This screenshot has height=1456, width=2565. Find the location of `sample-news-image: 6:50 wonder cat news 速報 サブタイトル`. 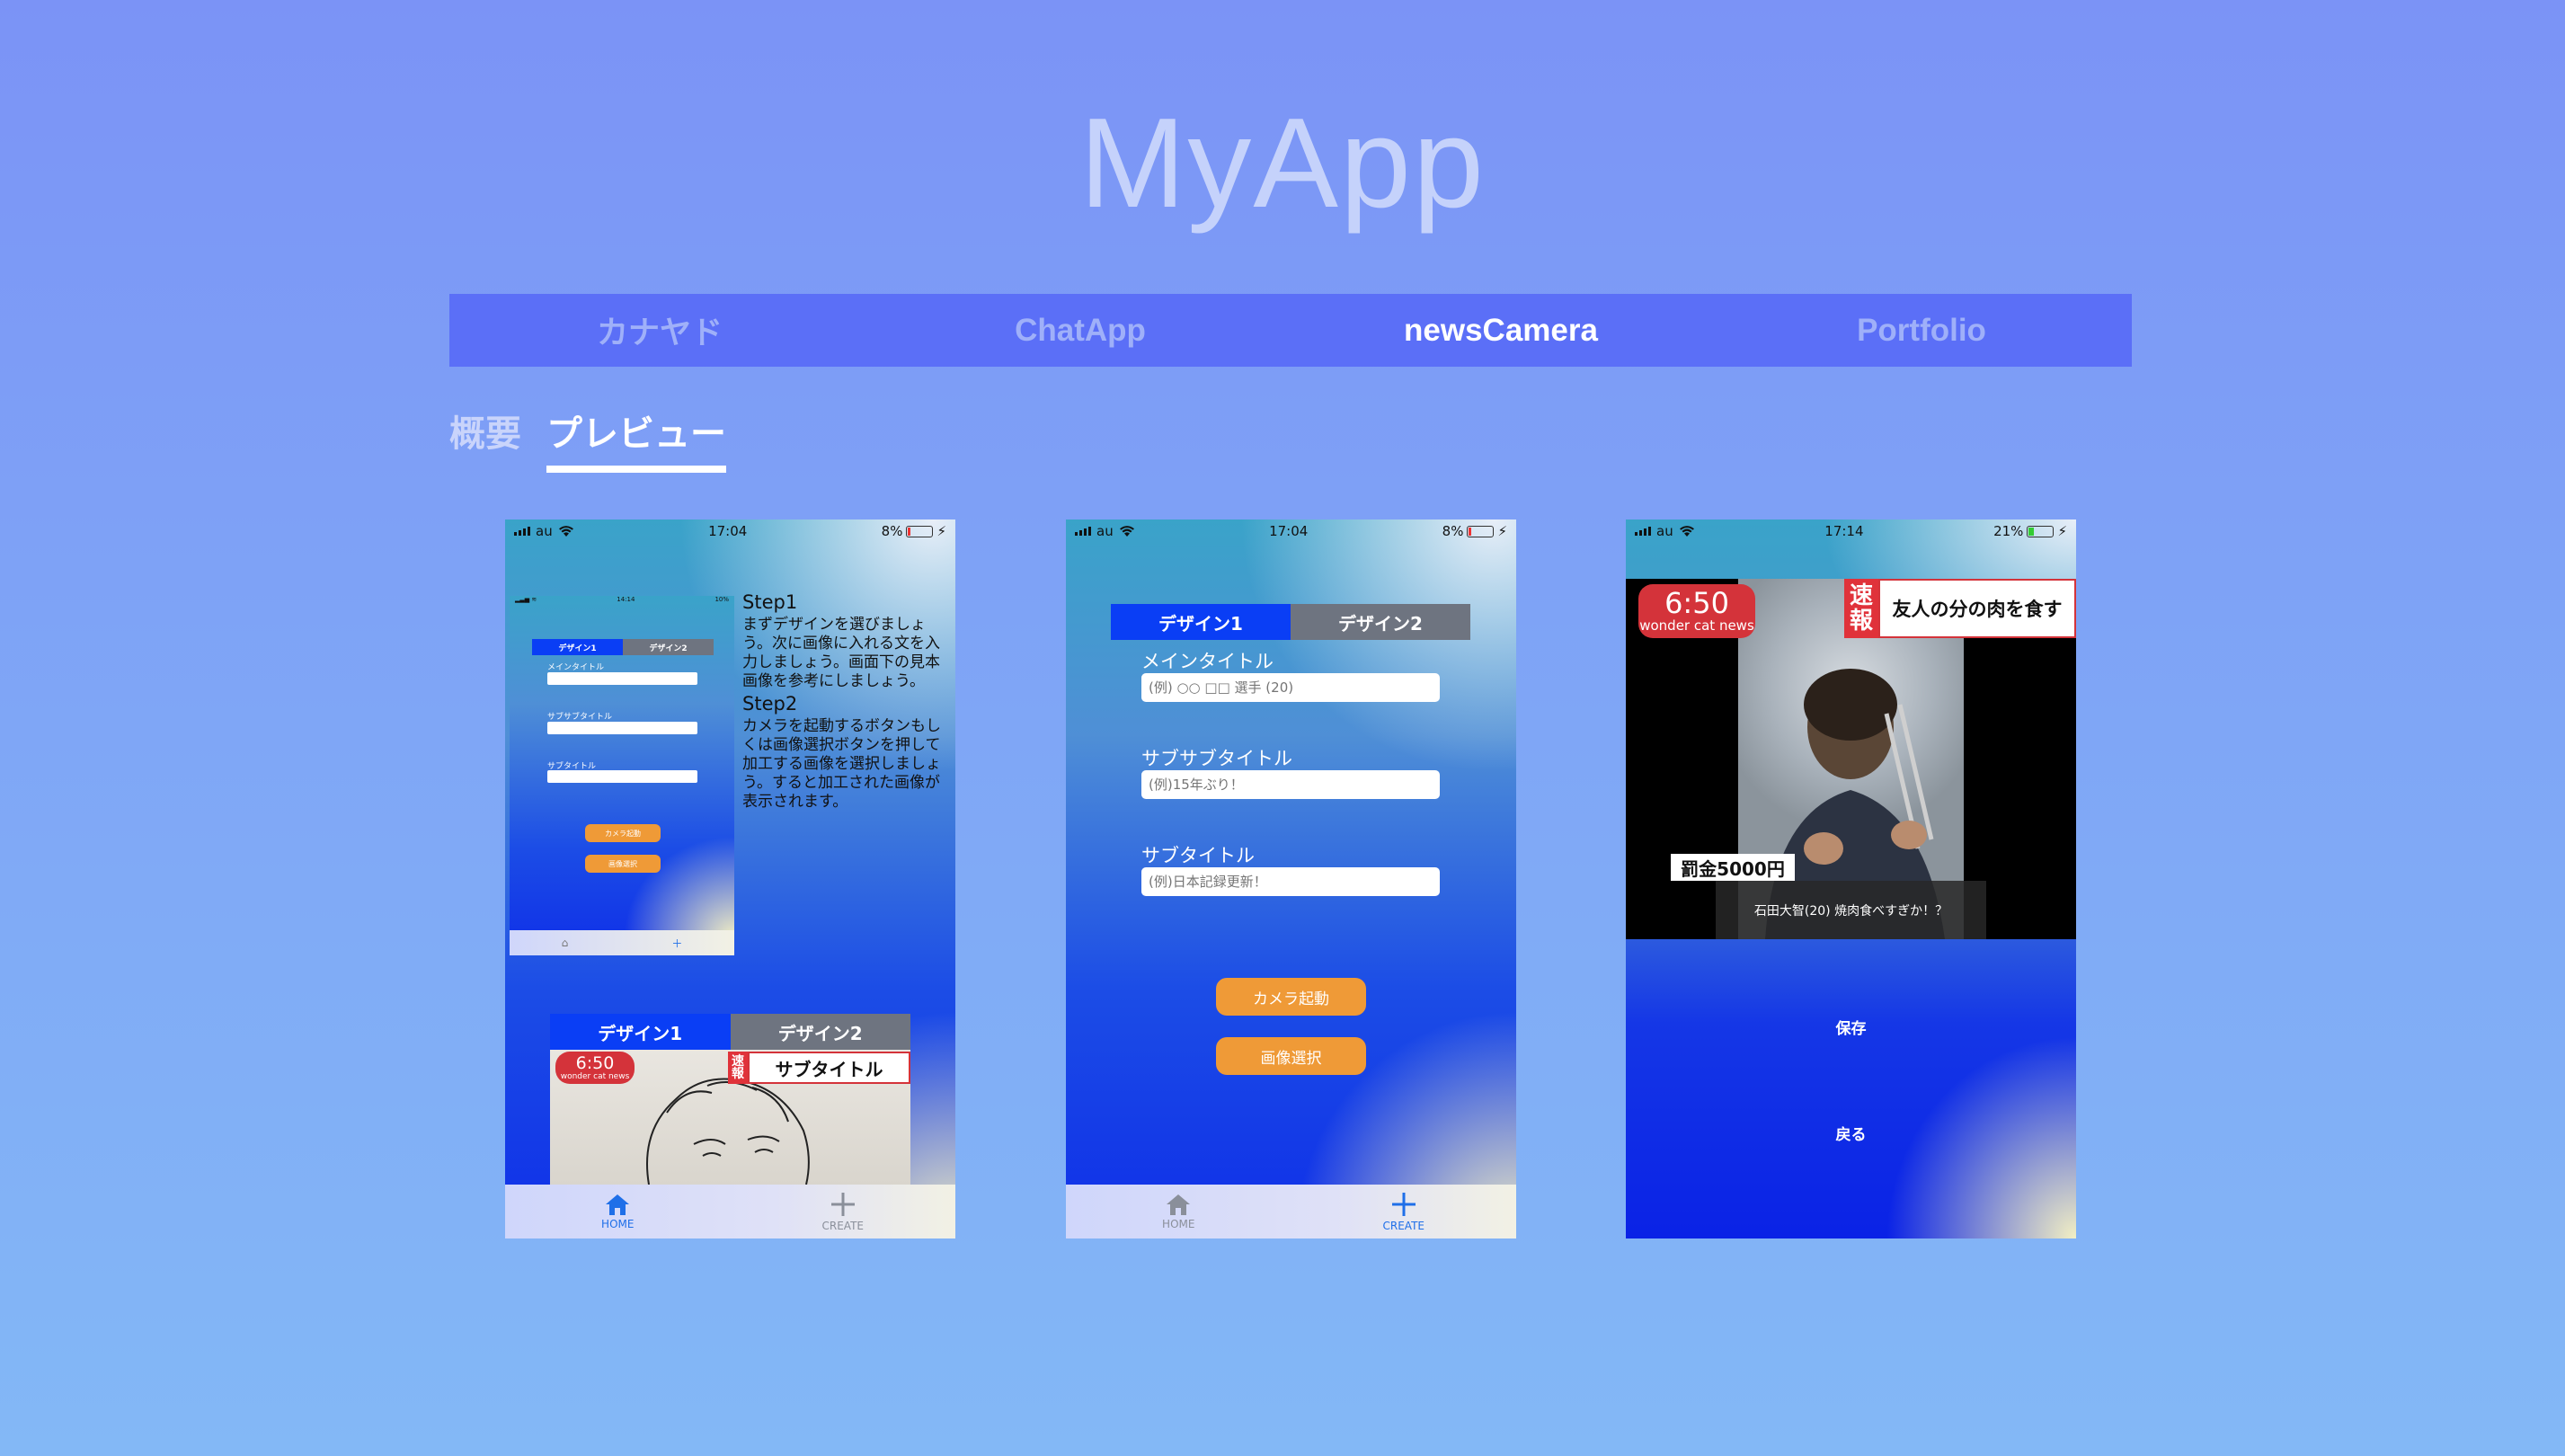

sample-news-image: 6:50 wonder cat news 速報 サブタイトル is located at coordinates (730, 1117).